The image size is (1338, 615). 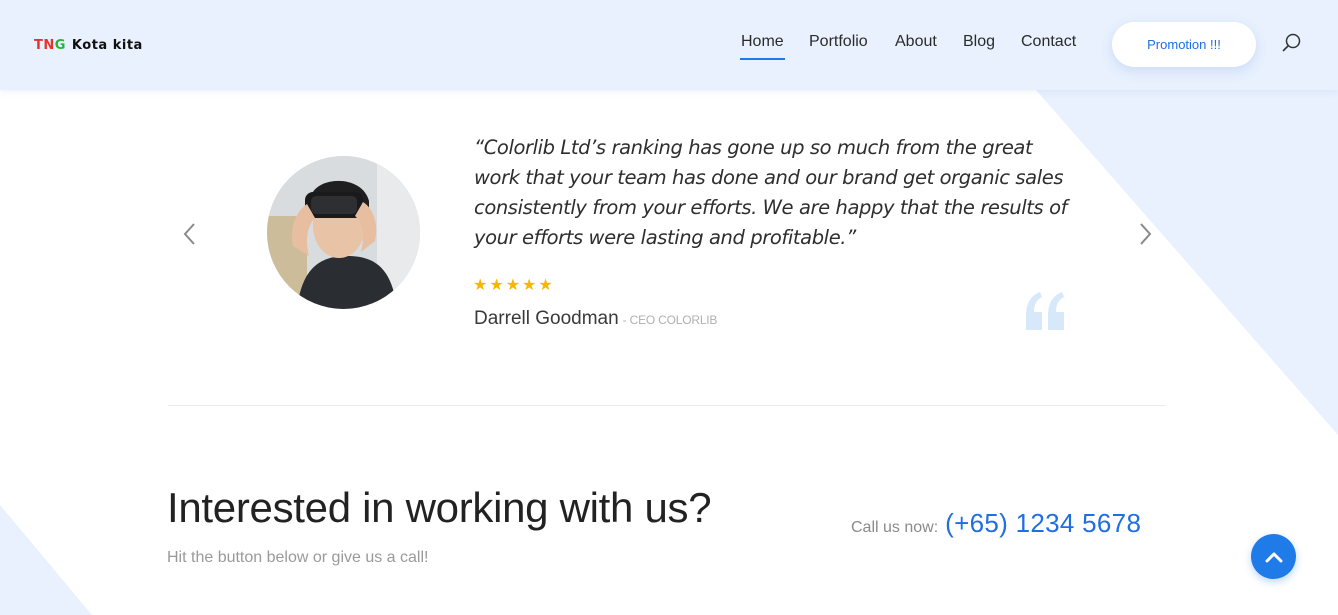 I want to click on carousel-prev-button, so click(x=190, y=234).